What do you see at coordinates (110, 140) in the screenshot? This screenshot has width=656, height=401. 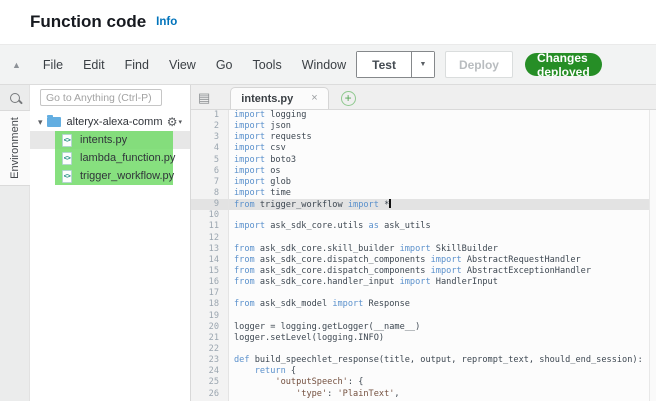 I see `tree-file-intents-py: <> intents.py` at bounding box center [110, 140].